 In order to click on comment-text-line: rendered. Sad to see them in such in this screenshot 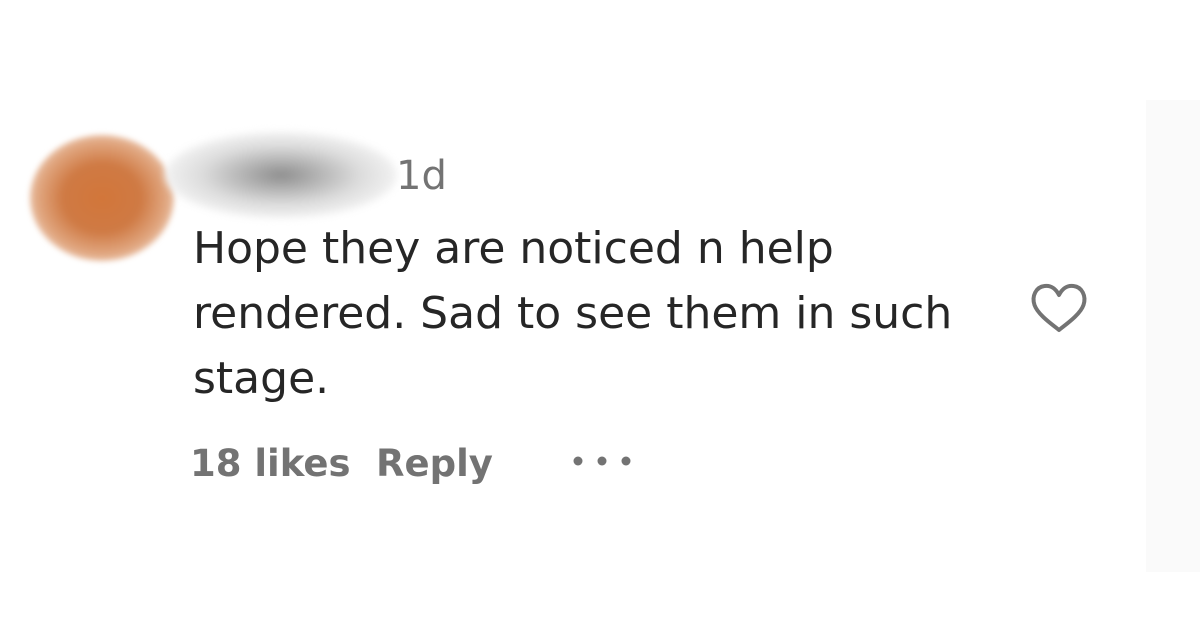, I will do `click(573, 313)`.